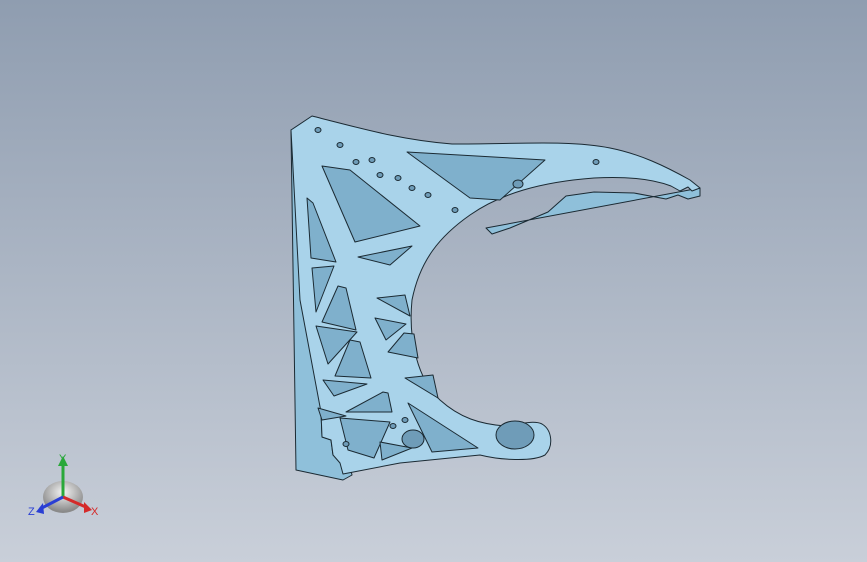  I want to click on triad-y-label: Y, so click(63, 459).